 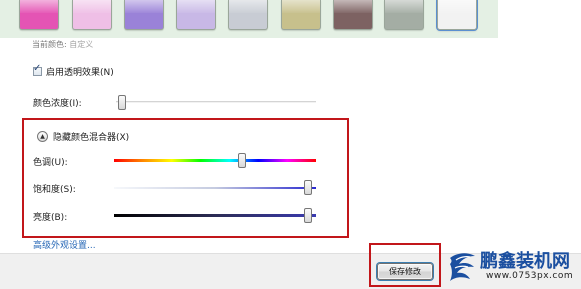 I want to click on color-swatch-brown, so click(x=353, y=15).